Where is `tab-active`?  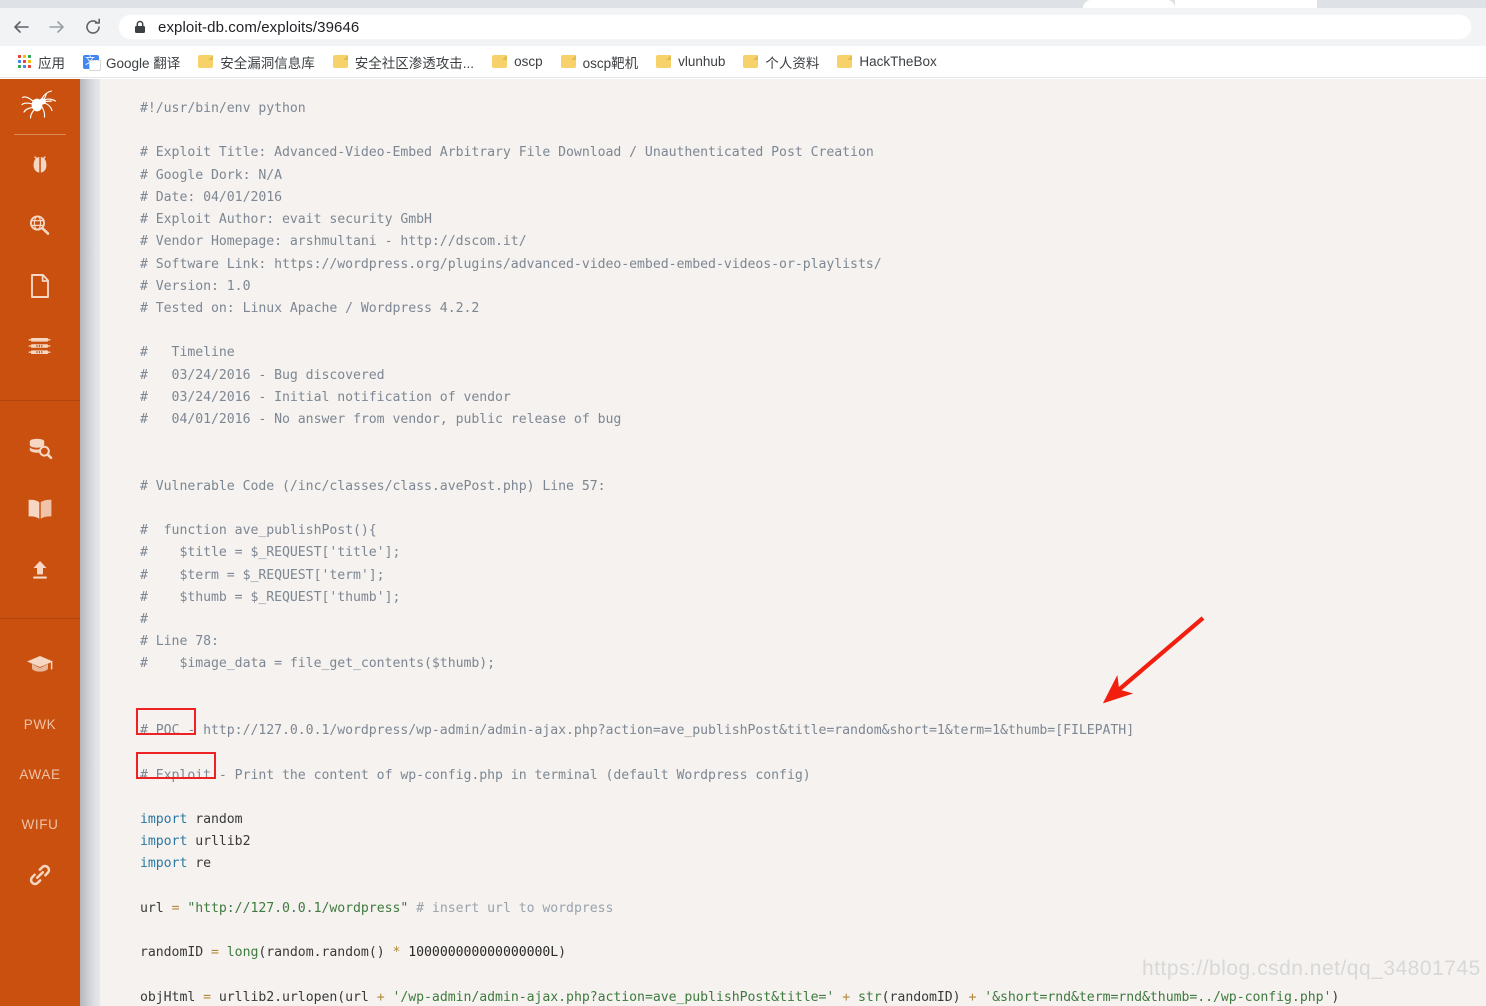
tab-active is located at coordinates (1129, 4).